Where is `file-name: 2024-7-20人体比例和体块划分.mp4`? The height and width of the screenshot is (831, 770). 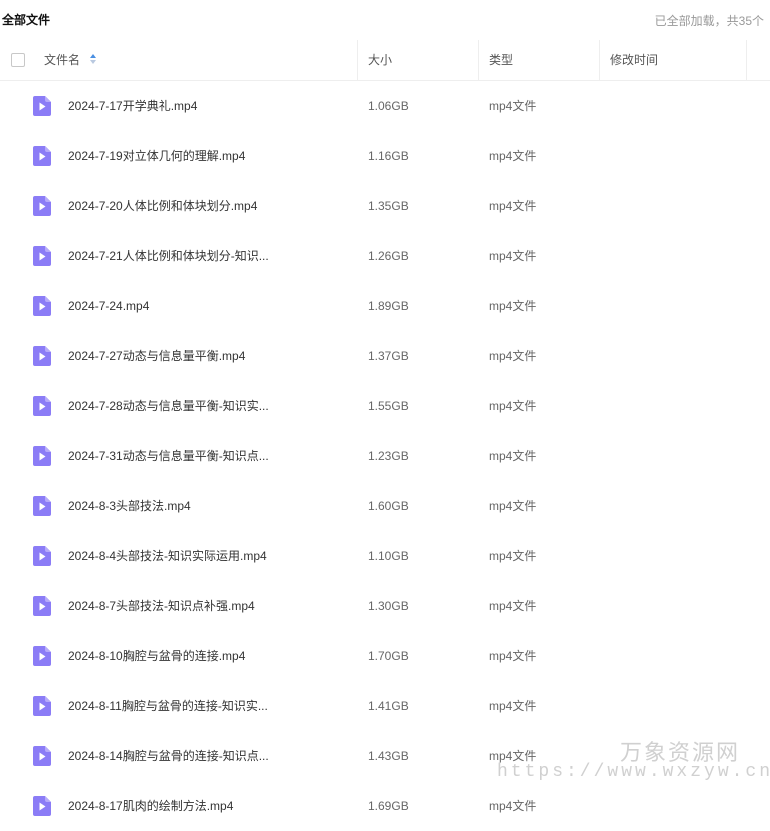 file-name: 2024-7-20人体比例和体块划分.mp4 is located at coordinates (162, 206).